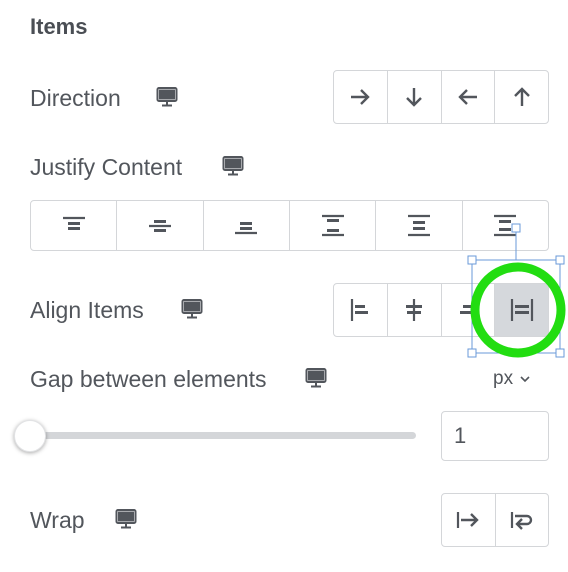 Image resolution: width=568 pixels, height=572 pixels. I want to click on wrap-button, so click(522, 520).